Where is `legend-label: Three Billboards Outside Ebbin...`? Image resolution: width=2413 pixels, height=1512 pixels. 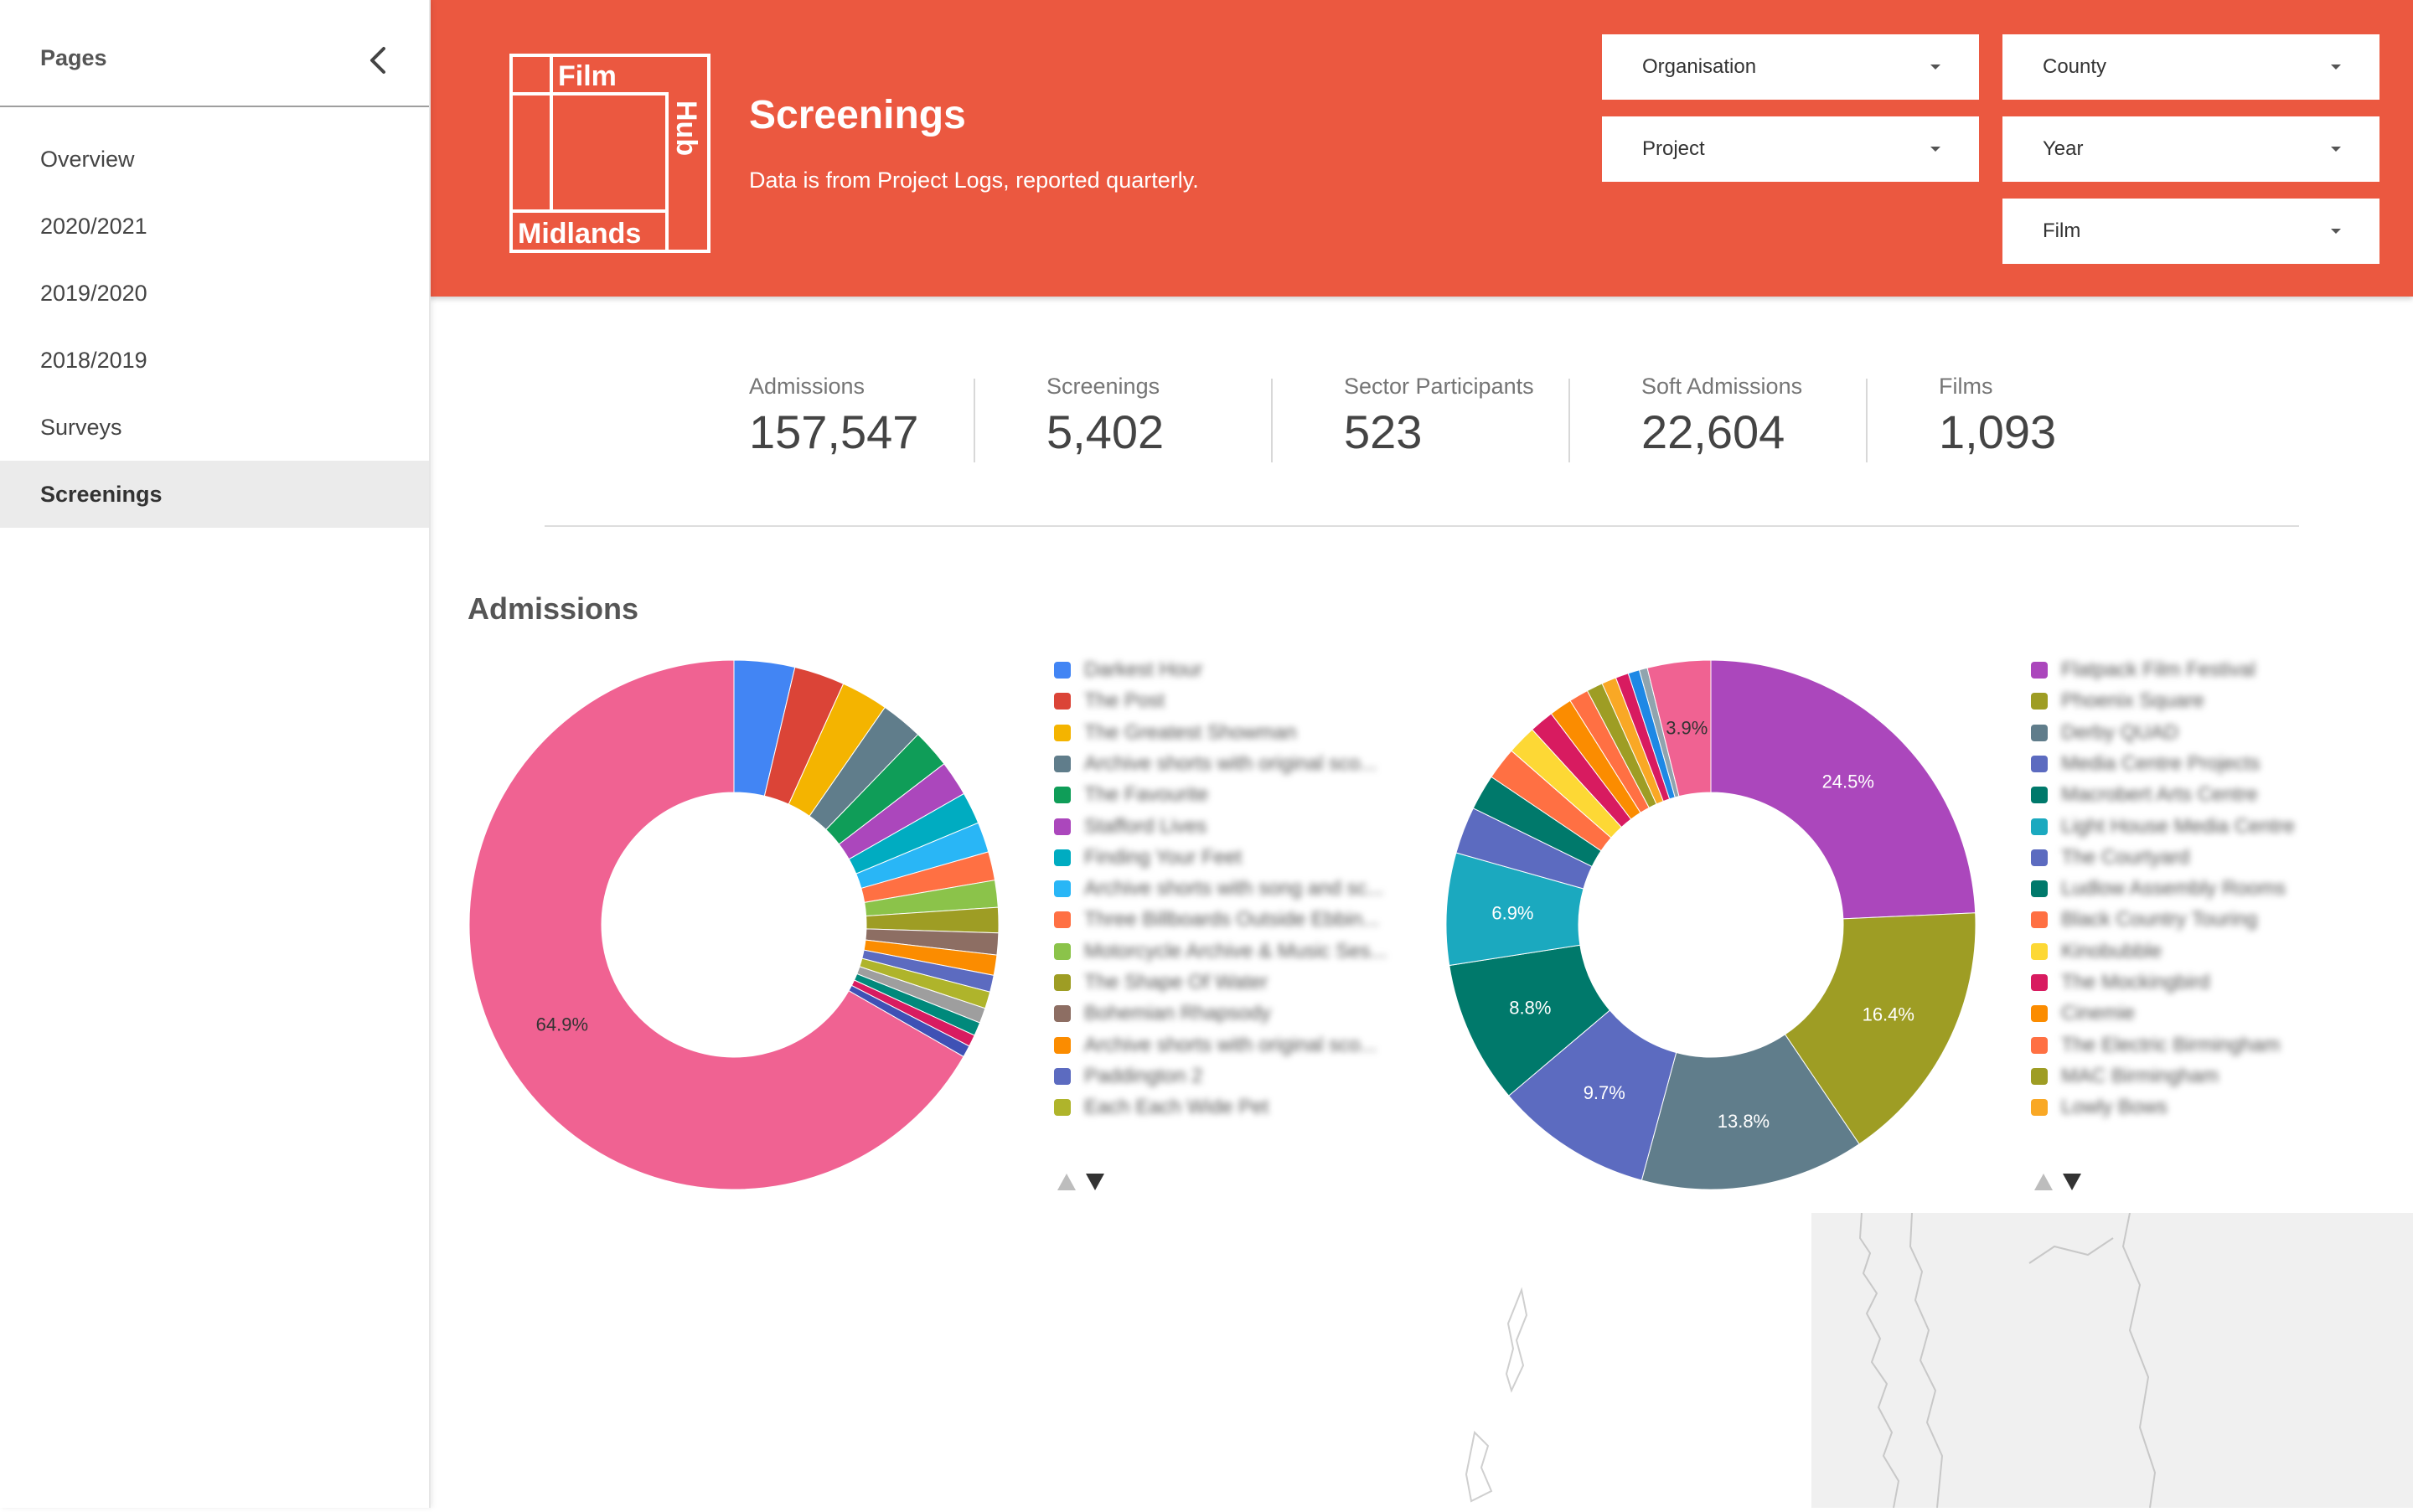
legend-label: Three Billboards Outside Ebbin... is located at coordinates (1232, 919).